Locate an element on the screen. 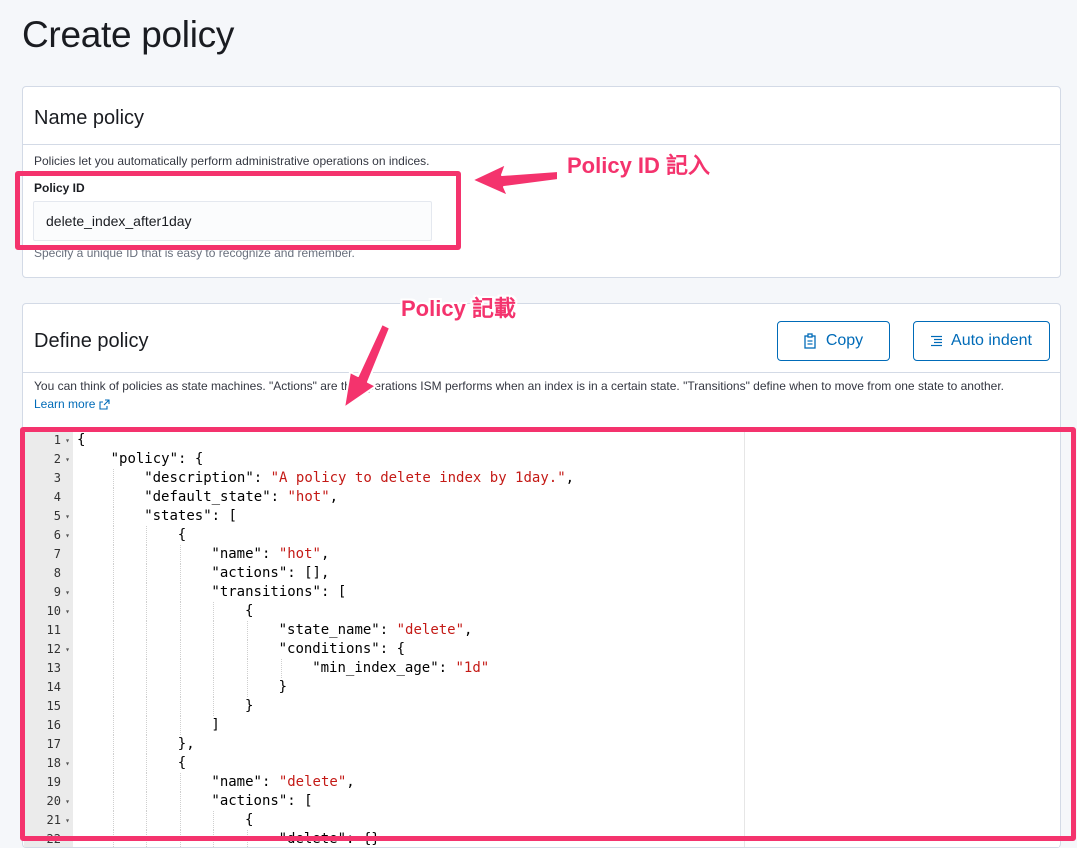 The image size is (1077, 848). auto-indent-label: Auto indent is located at coordinates (991, 340).